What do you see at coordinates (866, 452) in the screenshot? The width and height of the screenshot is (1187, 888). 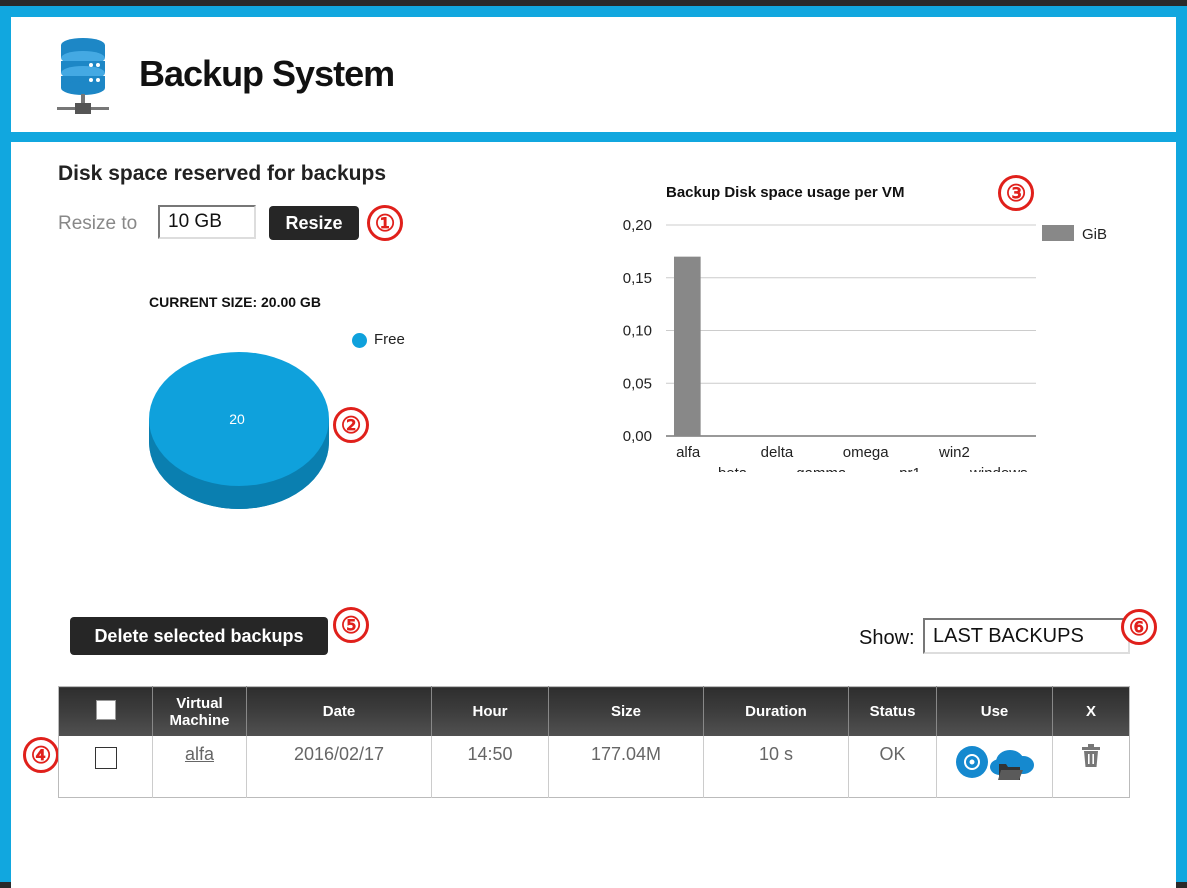 I see `x-tick-label: omega` at bounding box center [866, 452].